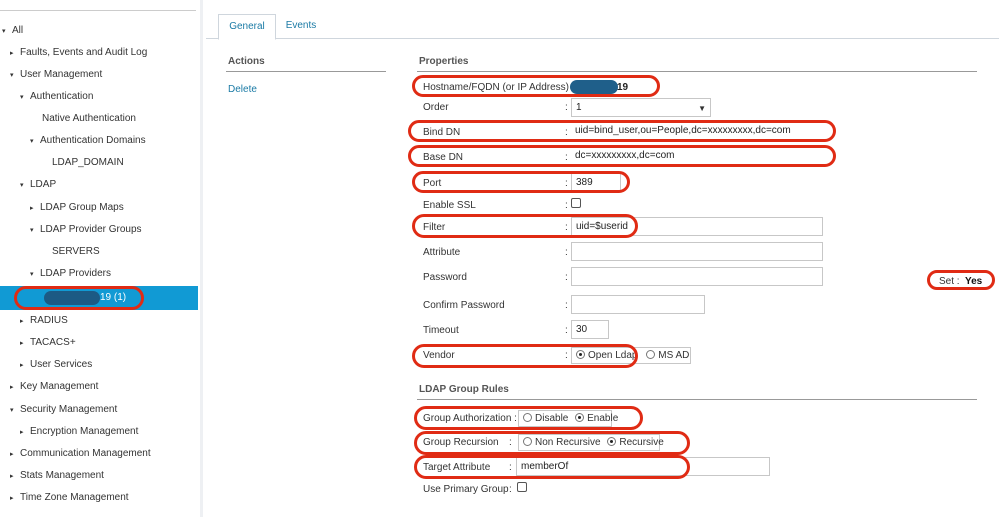  What do you see at coordinates (961, 280) in the screenshot?
I see `highlight-box-password-set` at bounding box center [961, 280].